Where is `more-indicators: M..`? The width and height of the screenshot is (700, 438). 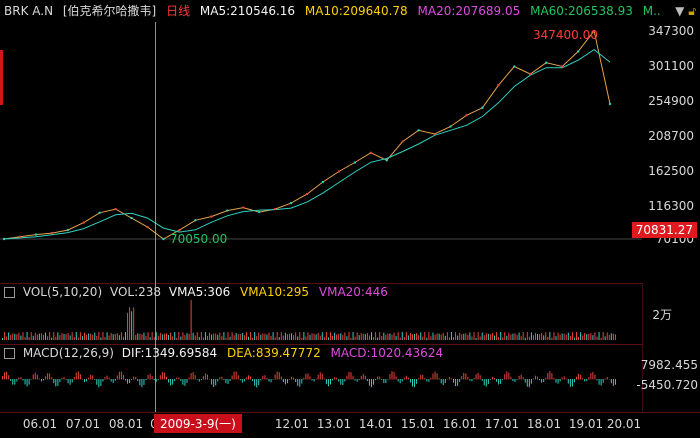 more-indicators: M.. is located at coordinates (652, 11).